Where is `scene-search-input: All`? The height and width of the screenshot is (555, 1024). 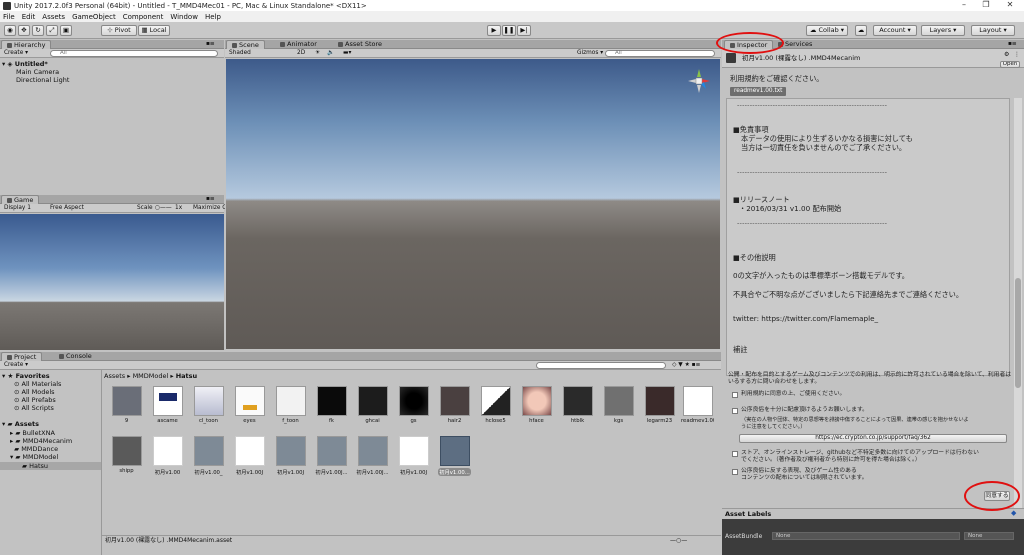 scene-search-input: All is located at coordinates (660, 53).